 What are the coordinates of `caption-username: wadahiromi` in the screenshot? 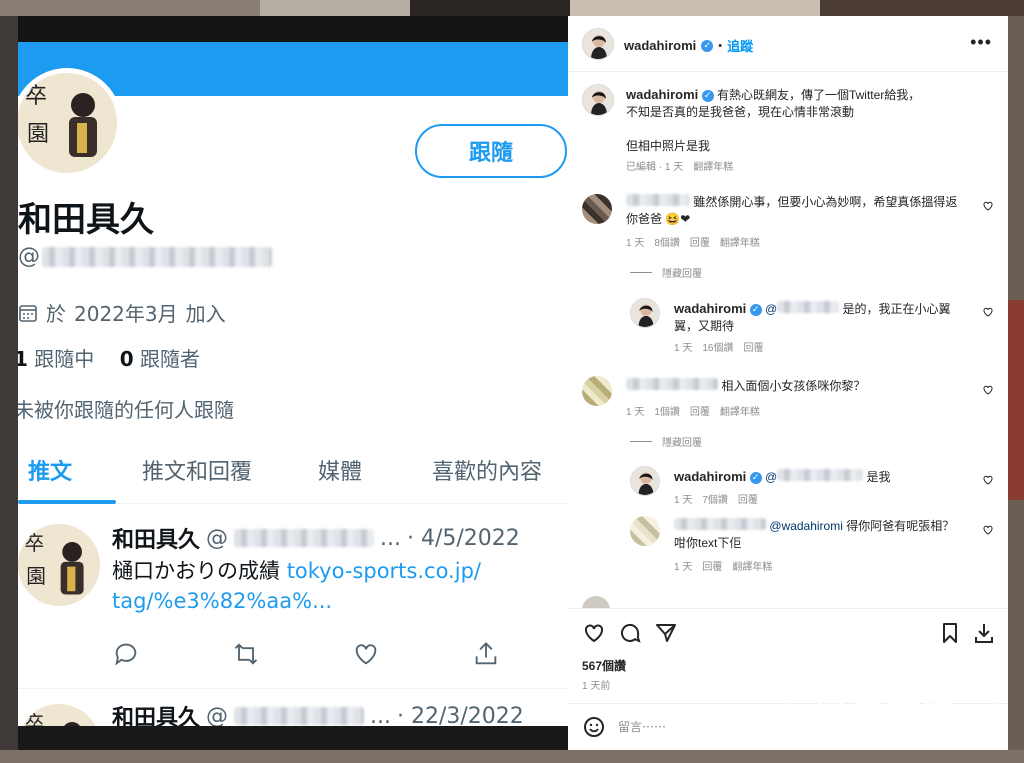 It's located at (662, 94).